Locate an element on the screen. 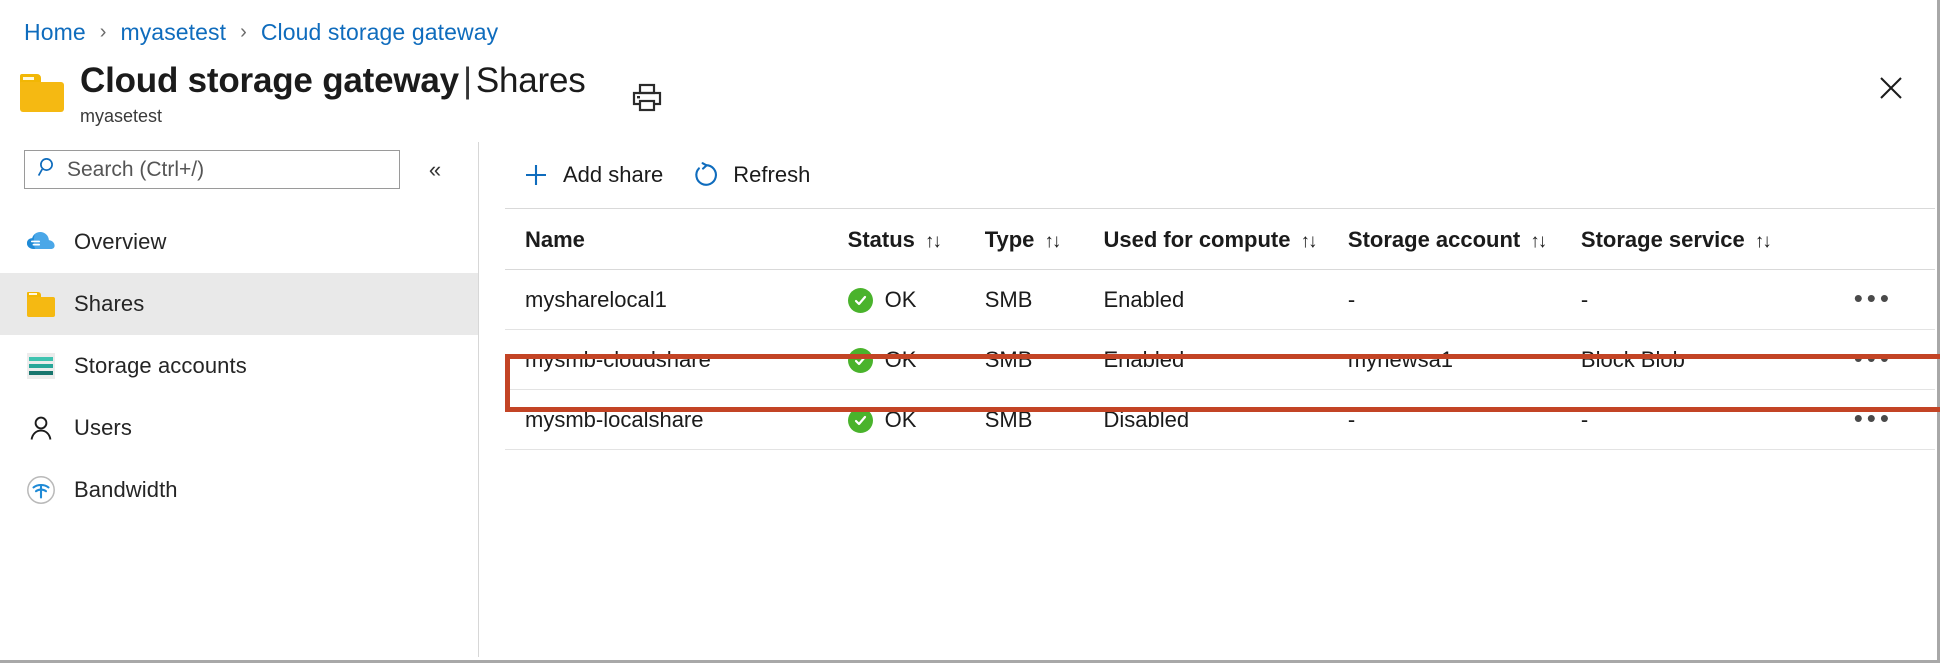  column-header-name: Name is located at coordinates (676, 239).